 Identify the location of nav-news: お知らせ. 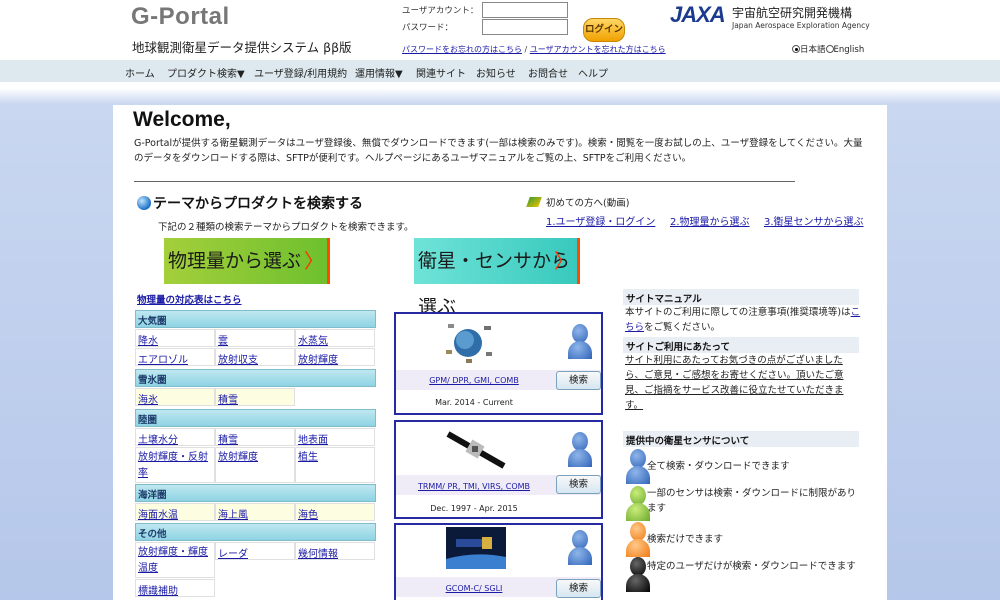
(496, 72).